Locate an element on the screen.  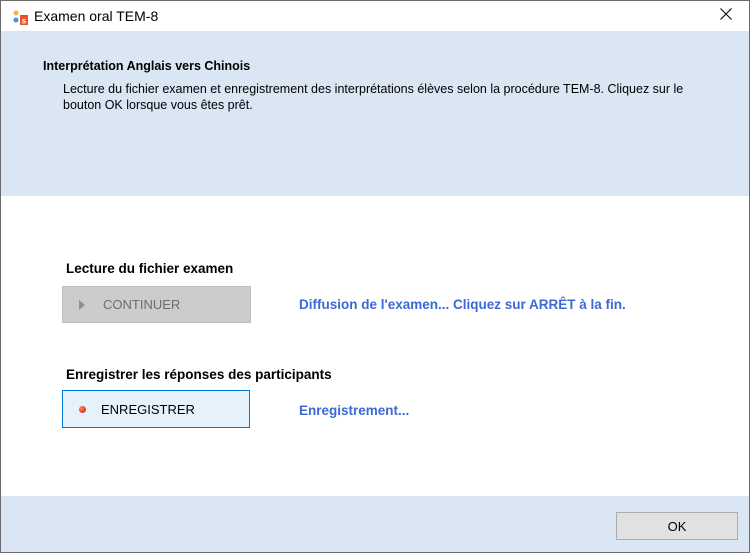
close-icon is located at coordinates (726, 16).